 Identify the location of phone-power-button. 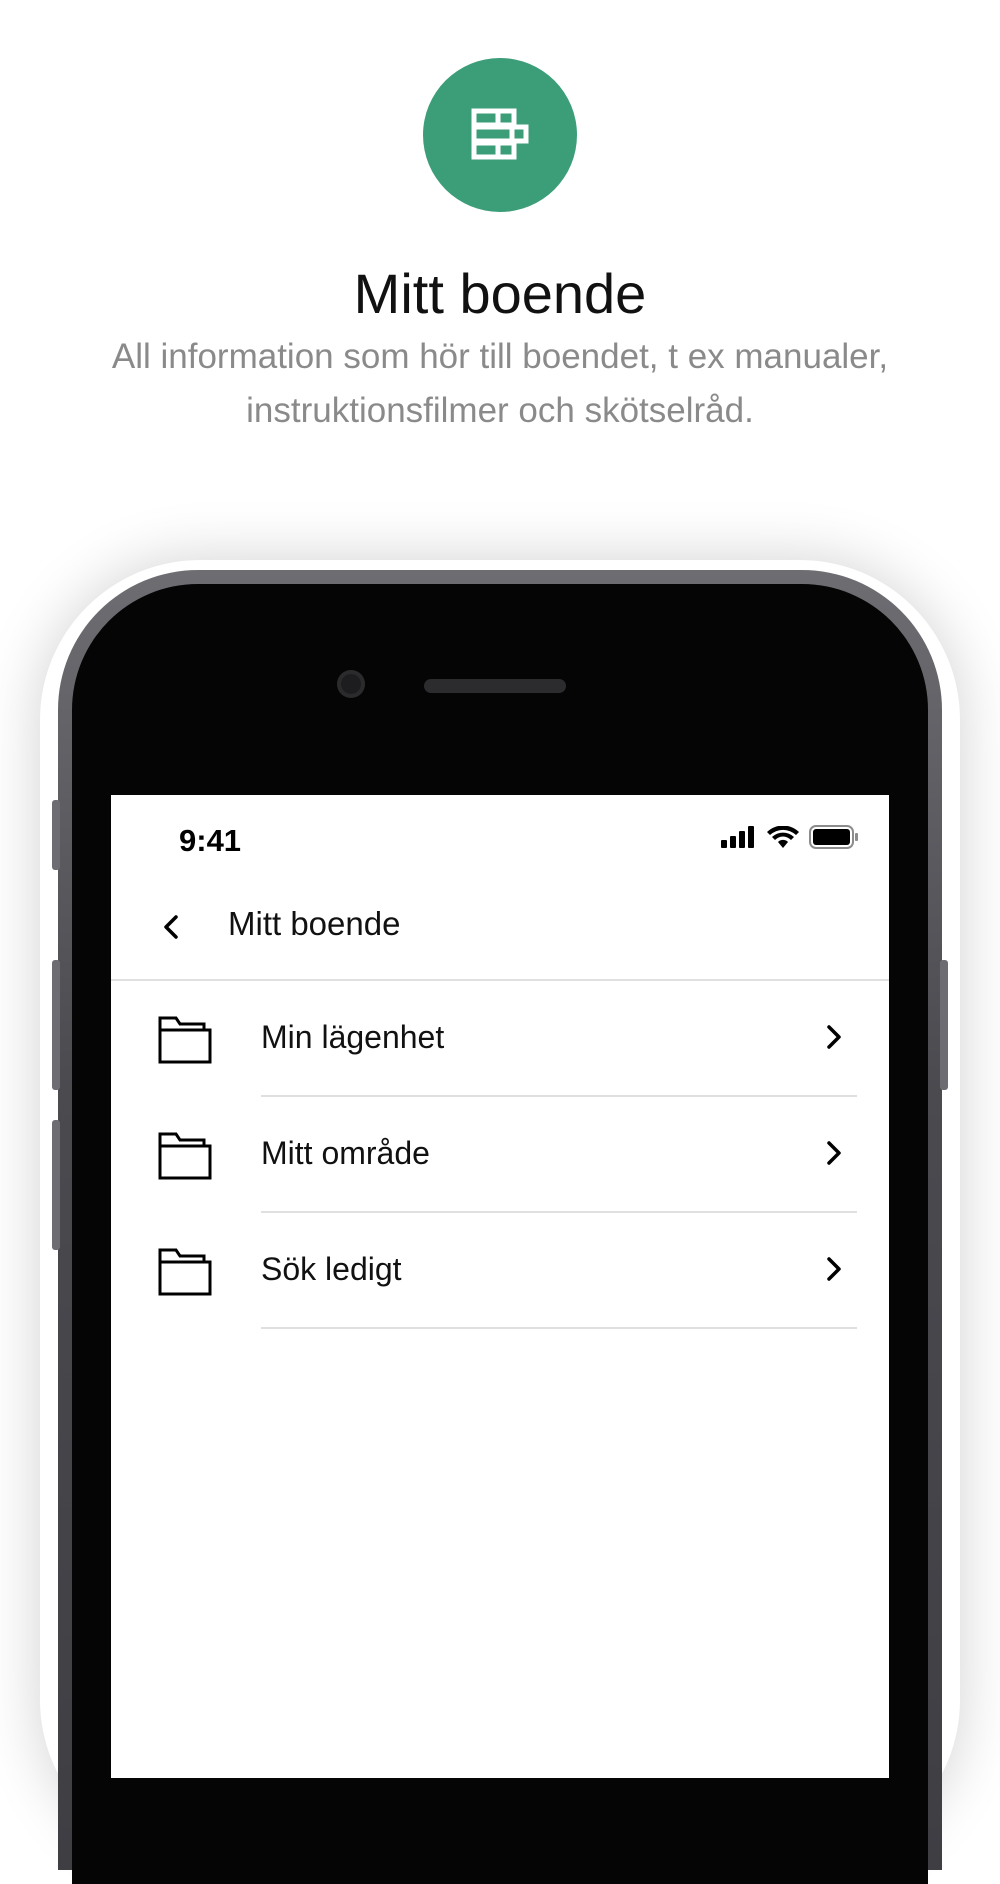
(944, 1025).